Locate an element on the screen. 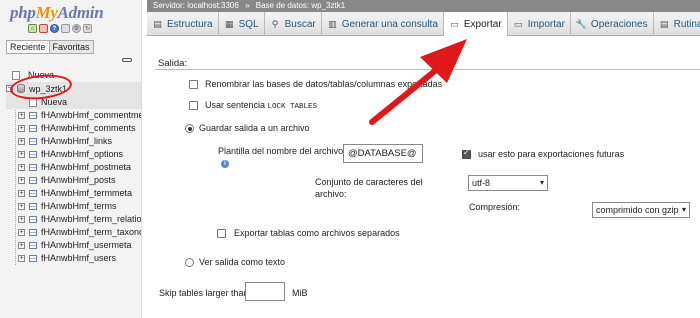  help-icon: i is located at coordinates (225, 164).